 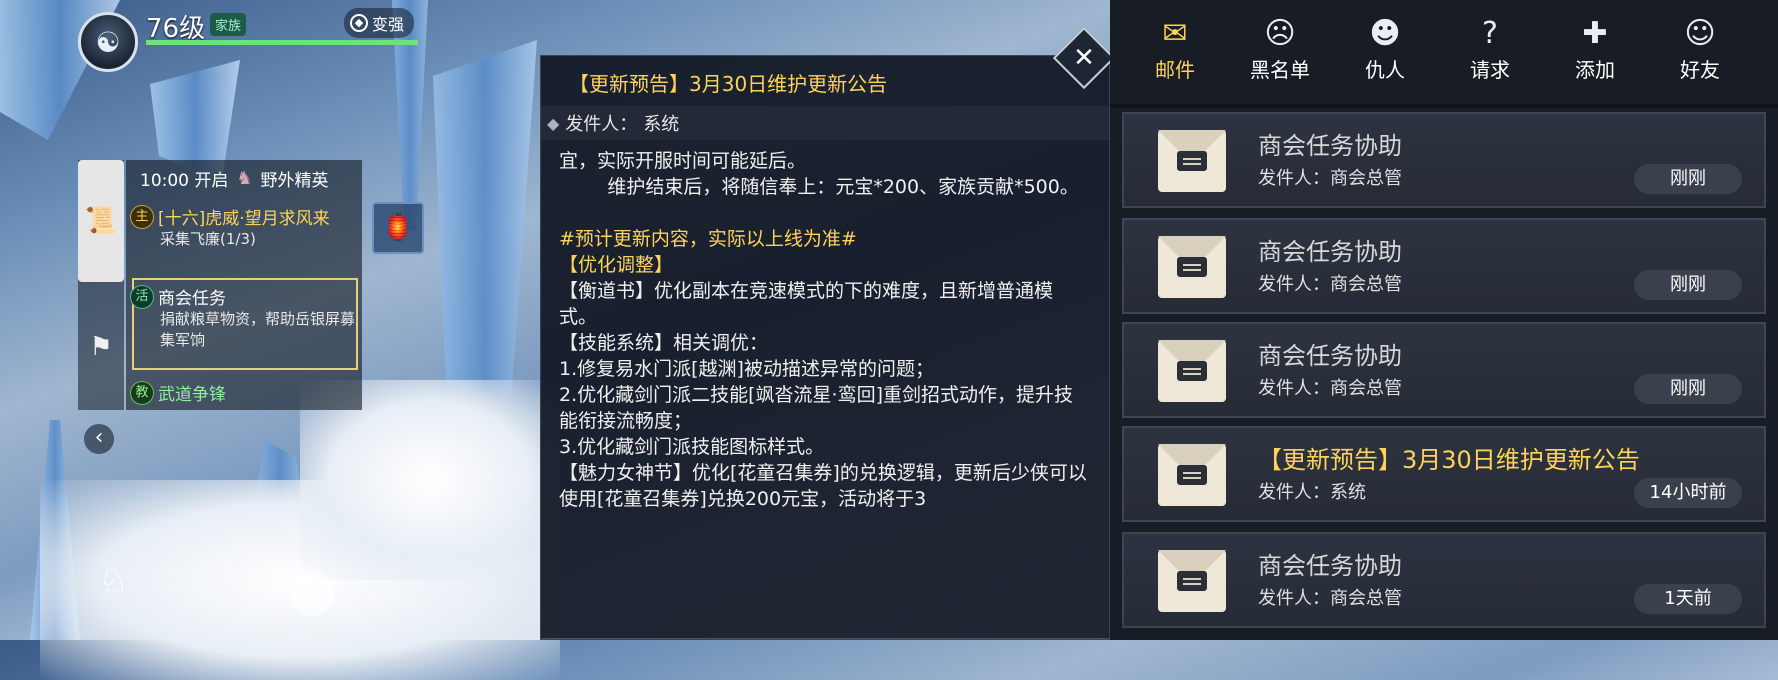 I want to click on tab-enemy: ☻ 仇人, so click(x=1385, y=48).